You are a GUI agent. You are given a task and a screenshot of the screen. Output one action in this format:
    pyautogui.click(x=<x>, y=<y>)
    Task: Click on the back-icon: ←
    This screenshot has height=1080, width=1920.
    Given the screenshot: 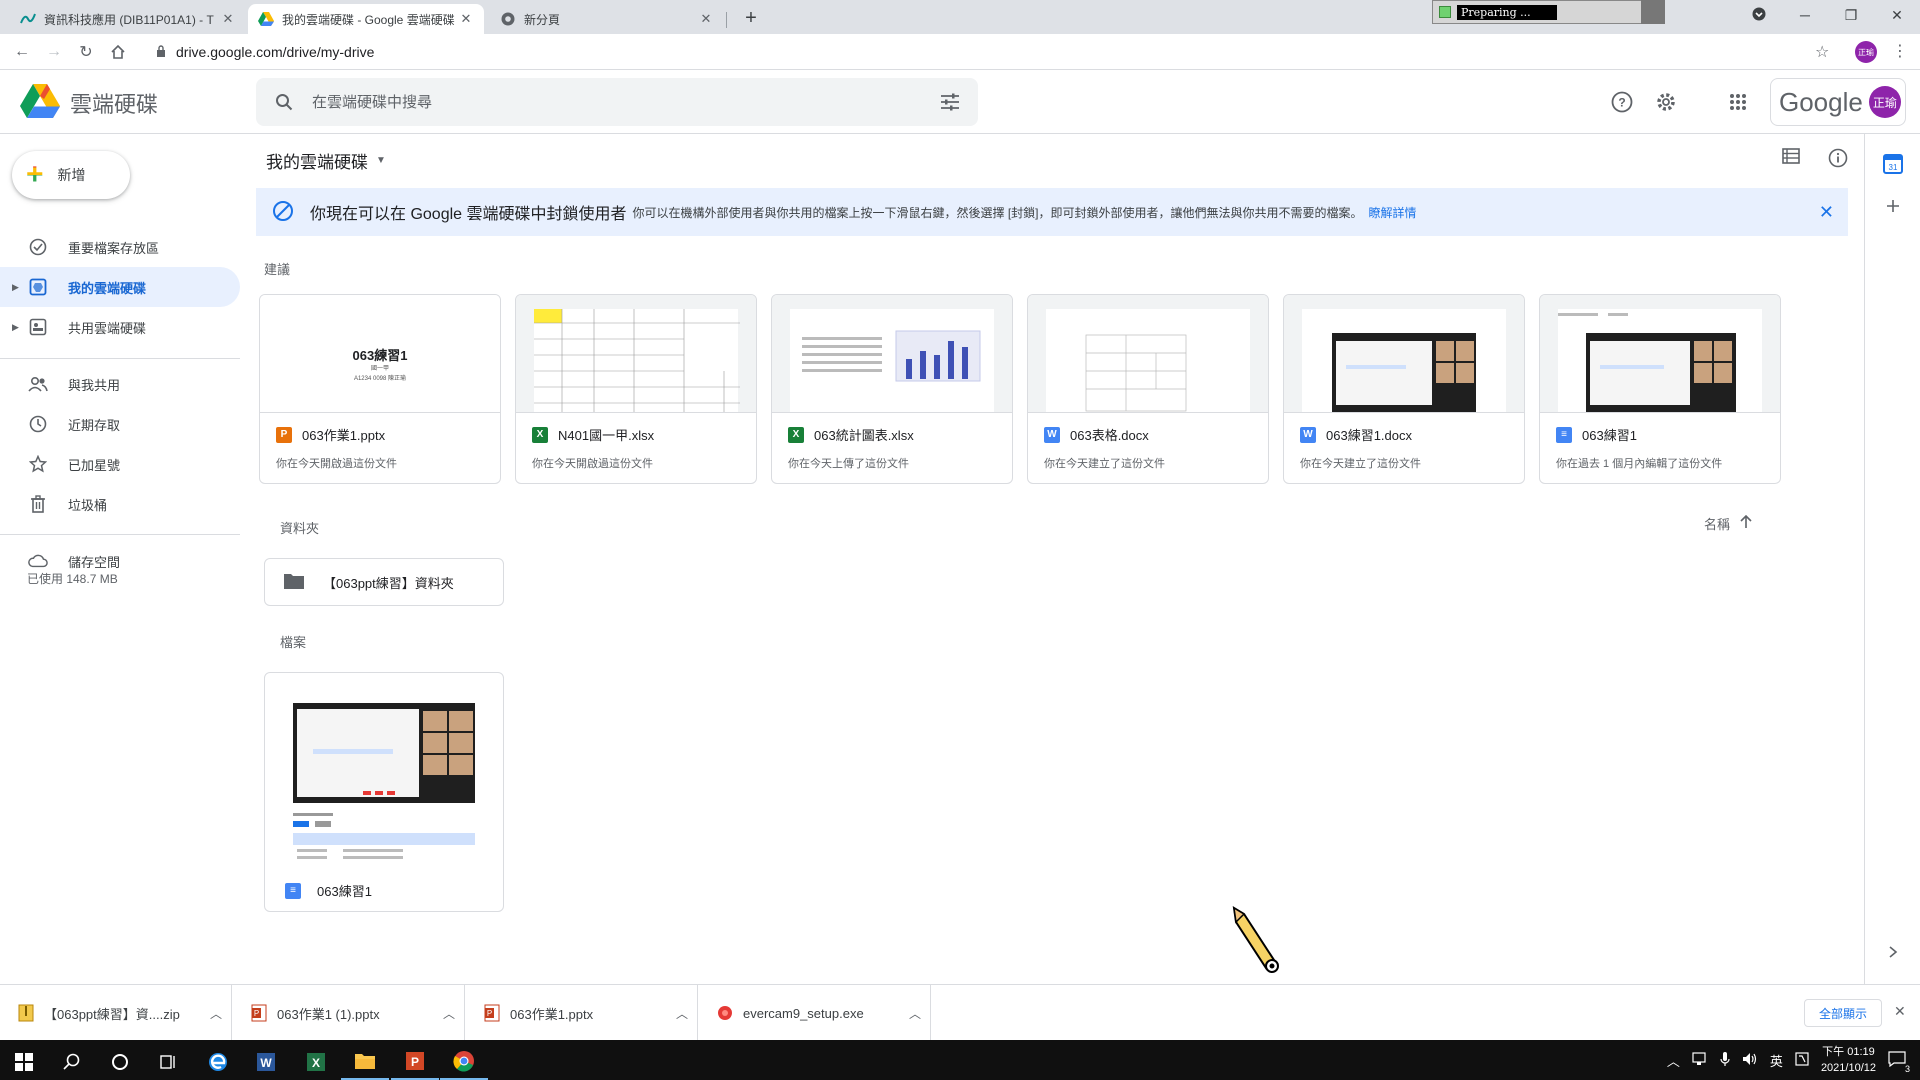 What is the action you would take?
    pyautogui.click(x=22, y=52)
    